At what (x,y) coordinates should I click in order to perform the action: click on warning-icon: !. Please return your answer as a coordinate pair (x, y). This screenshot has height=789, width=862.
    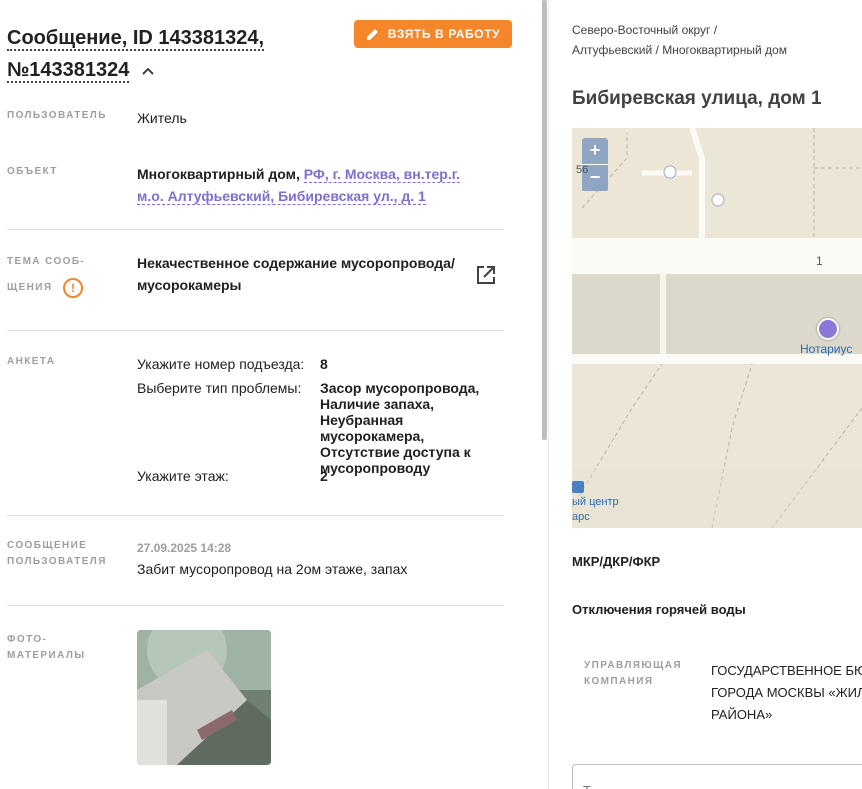
    Looking at the image, I should click on (73, 288).